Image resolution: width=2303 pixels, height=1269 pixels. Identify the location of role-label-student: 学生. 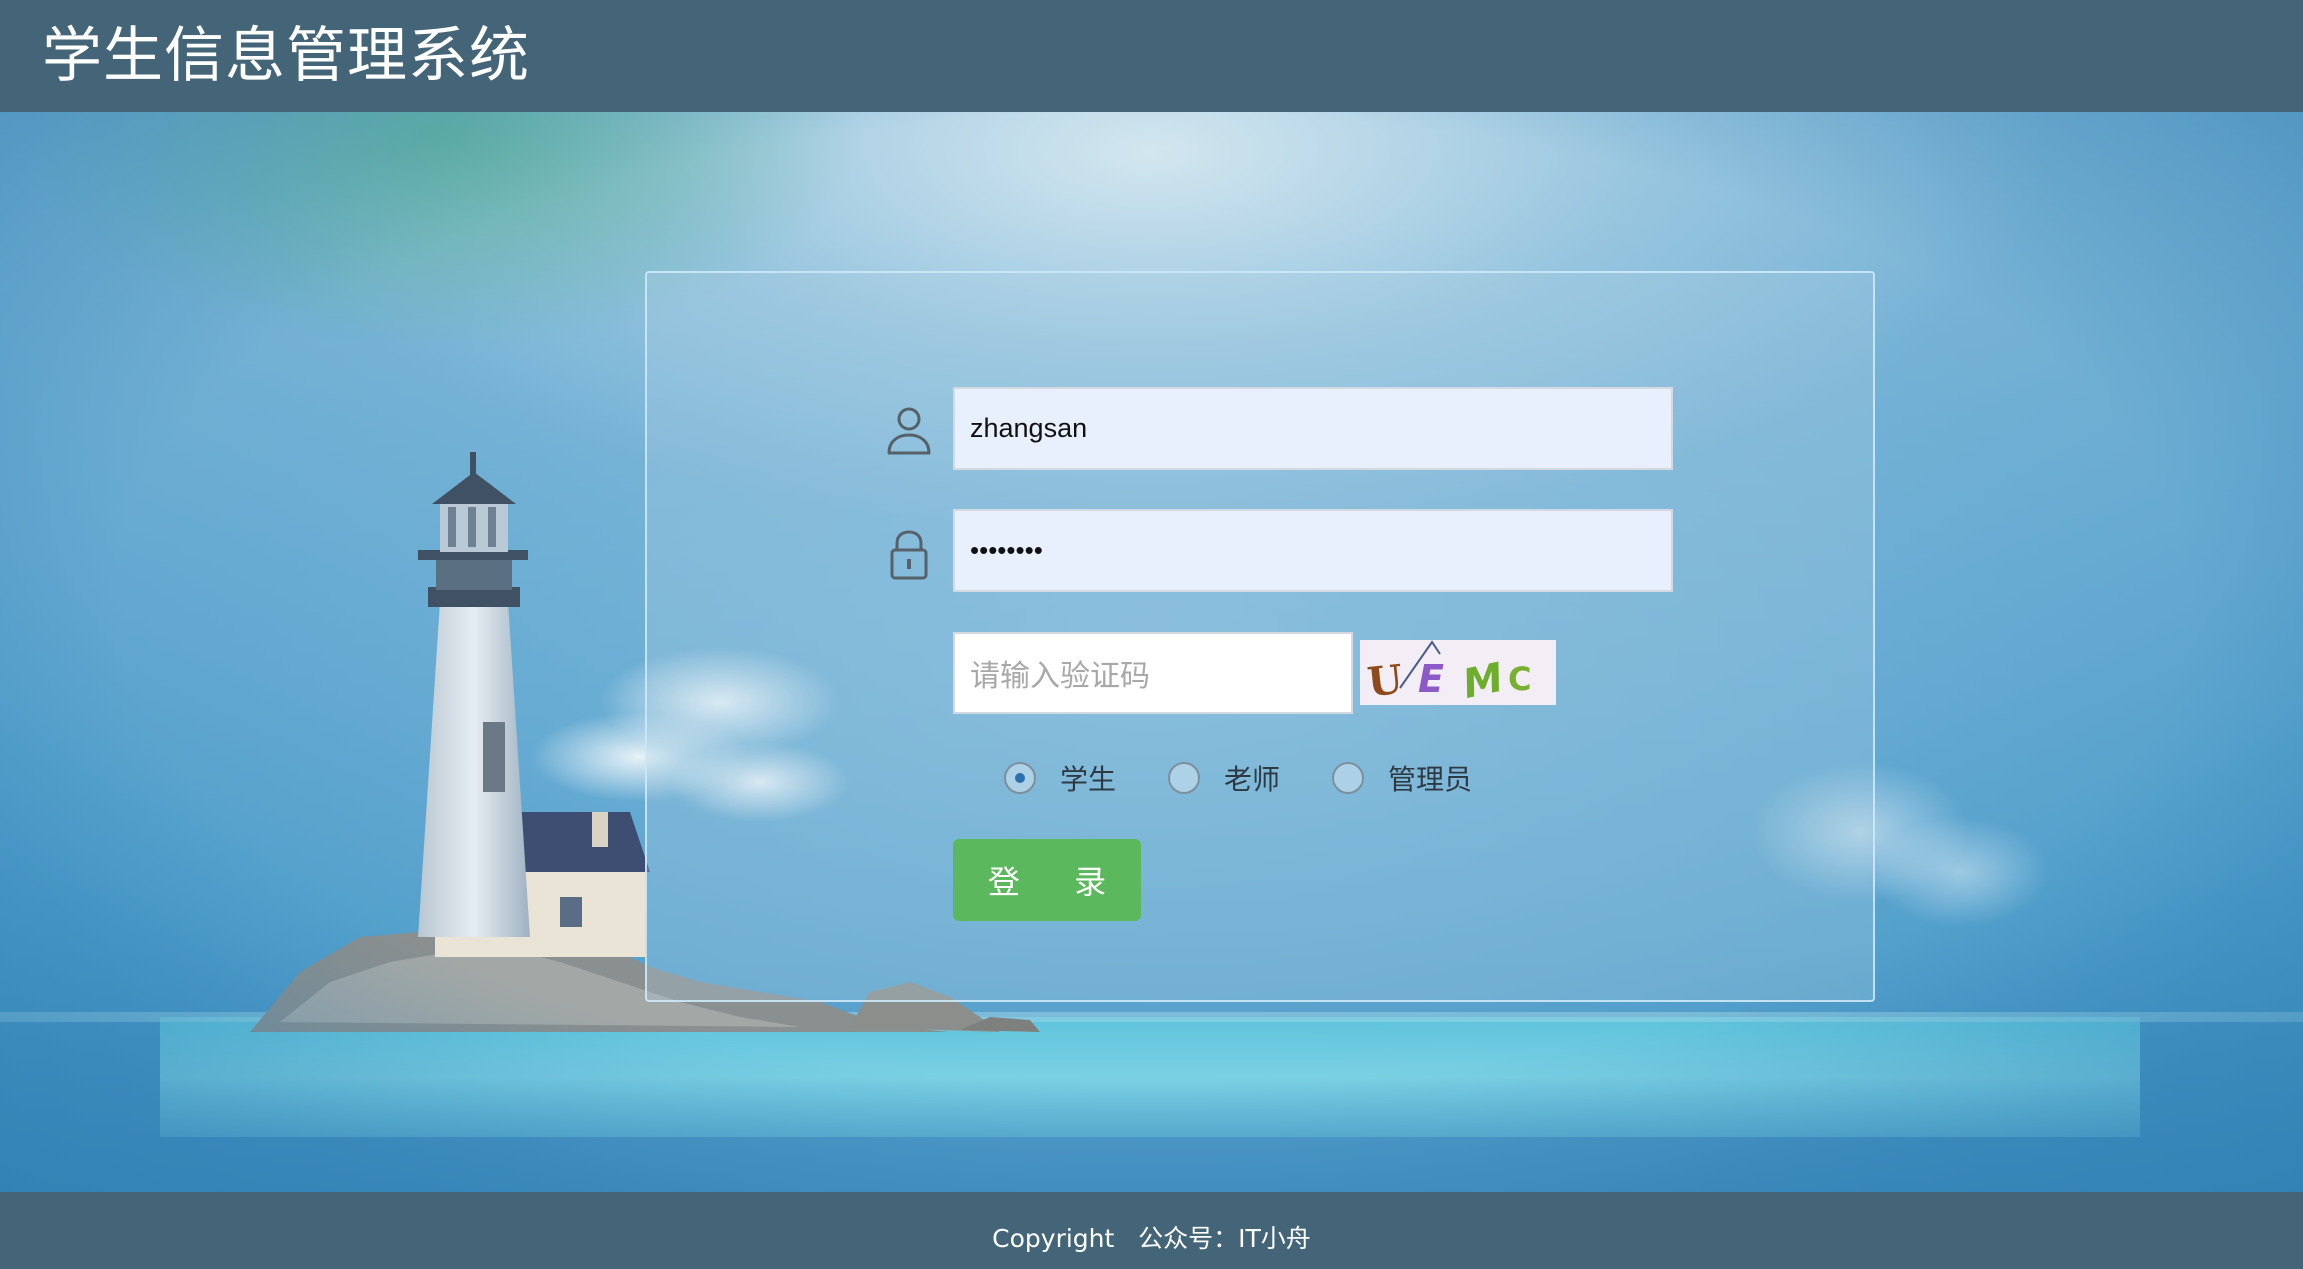
(1088, 779).